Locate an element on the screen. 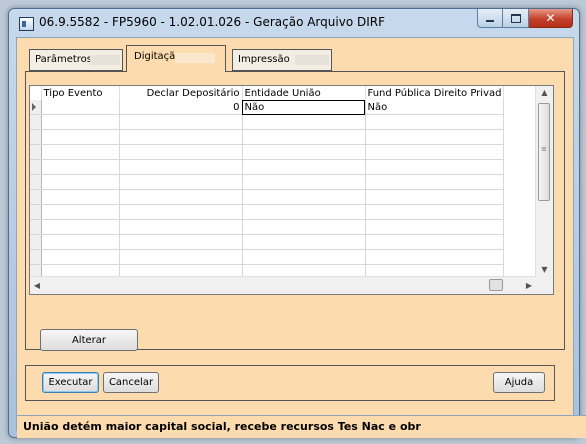 This screenshot has height=444, width=586. minimize-icon is located at coordinates (490, 21).